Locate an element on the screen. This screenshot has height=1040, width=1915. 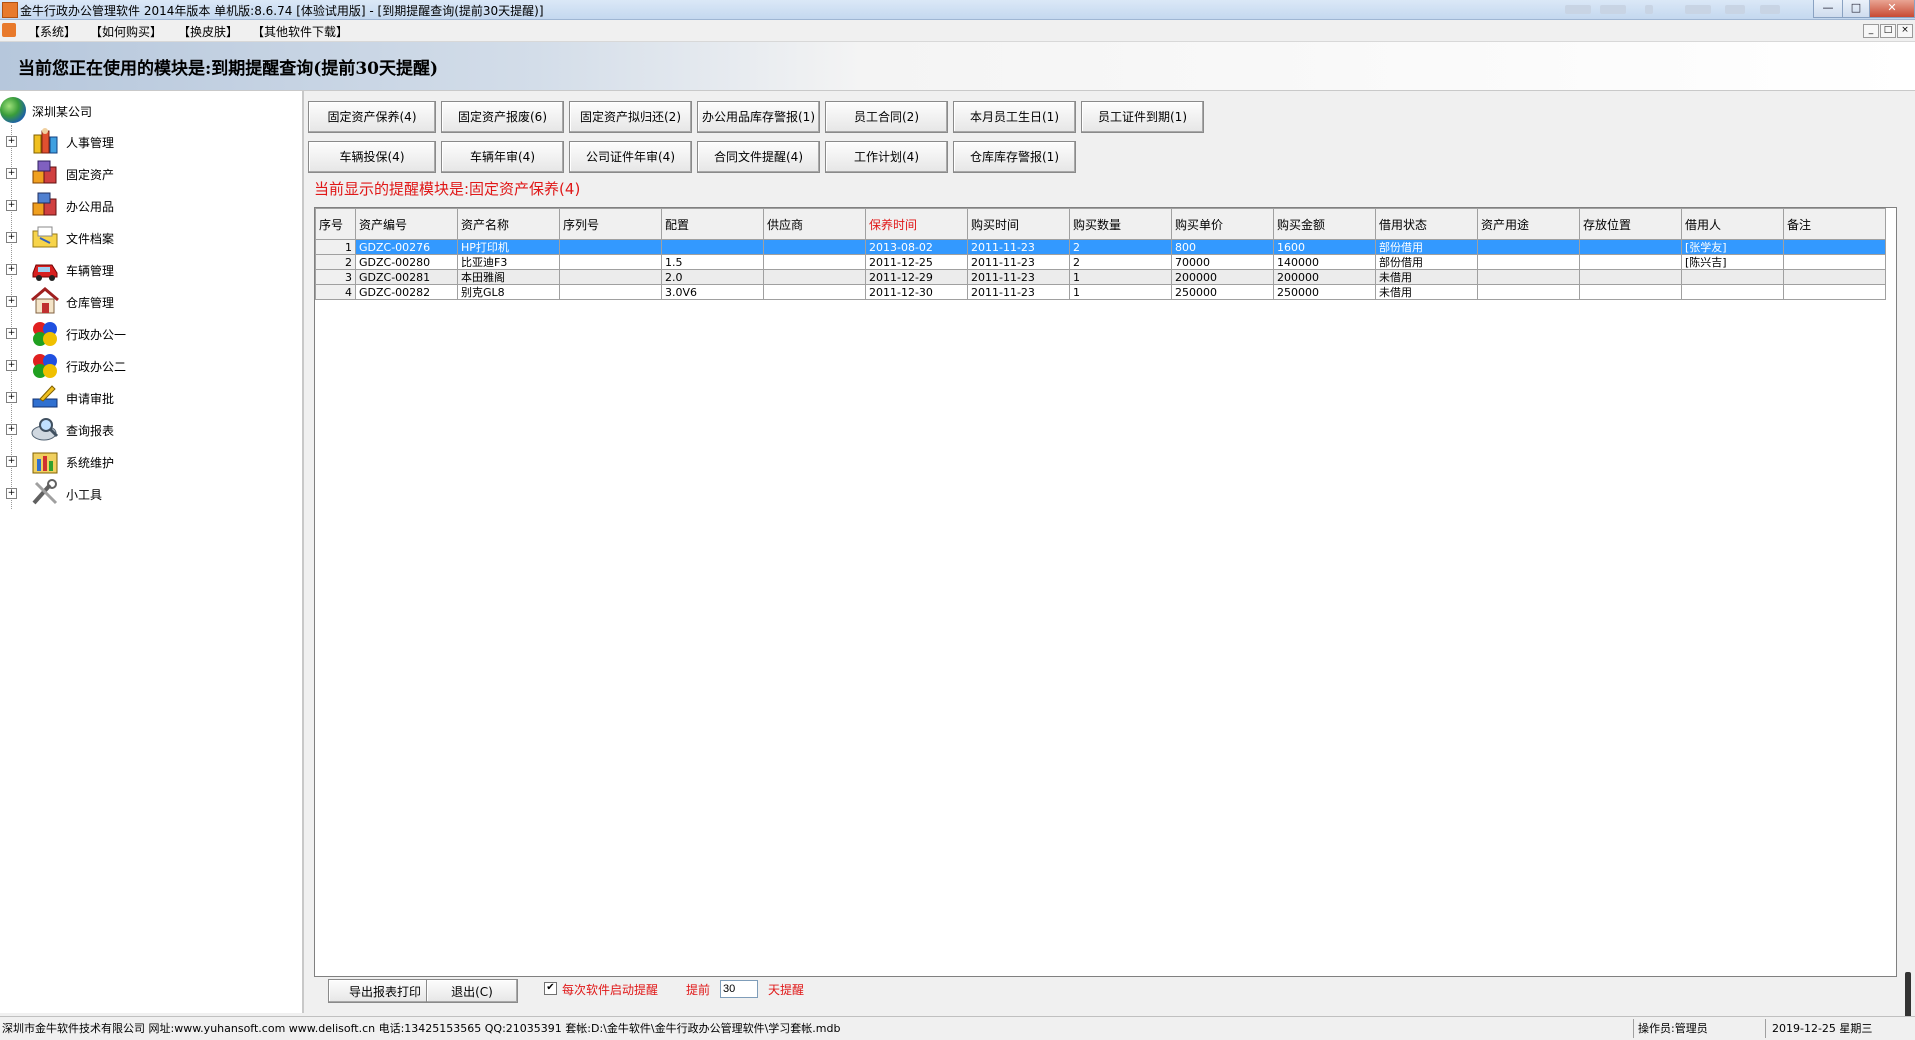
tree-item-warehouse: + 仓库管理 is located at coordinates (150, 301).